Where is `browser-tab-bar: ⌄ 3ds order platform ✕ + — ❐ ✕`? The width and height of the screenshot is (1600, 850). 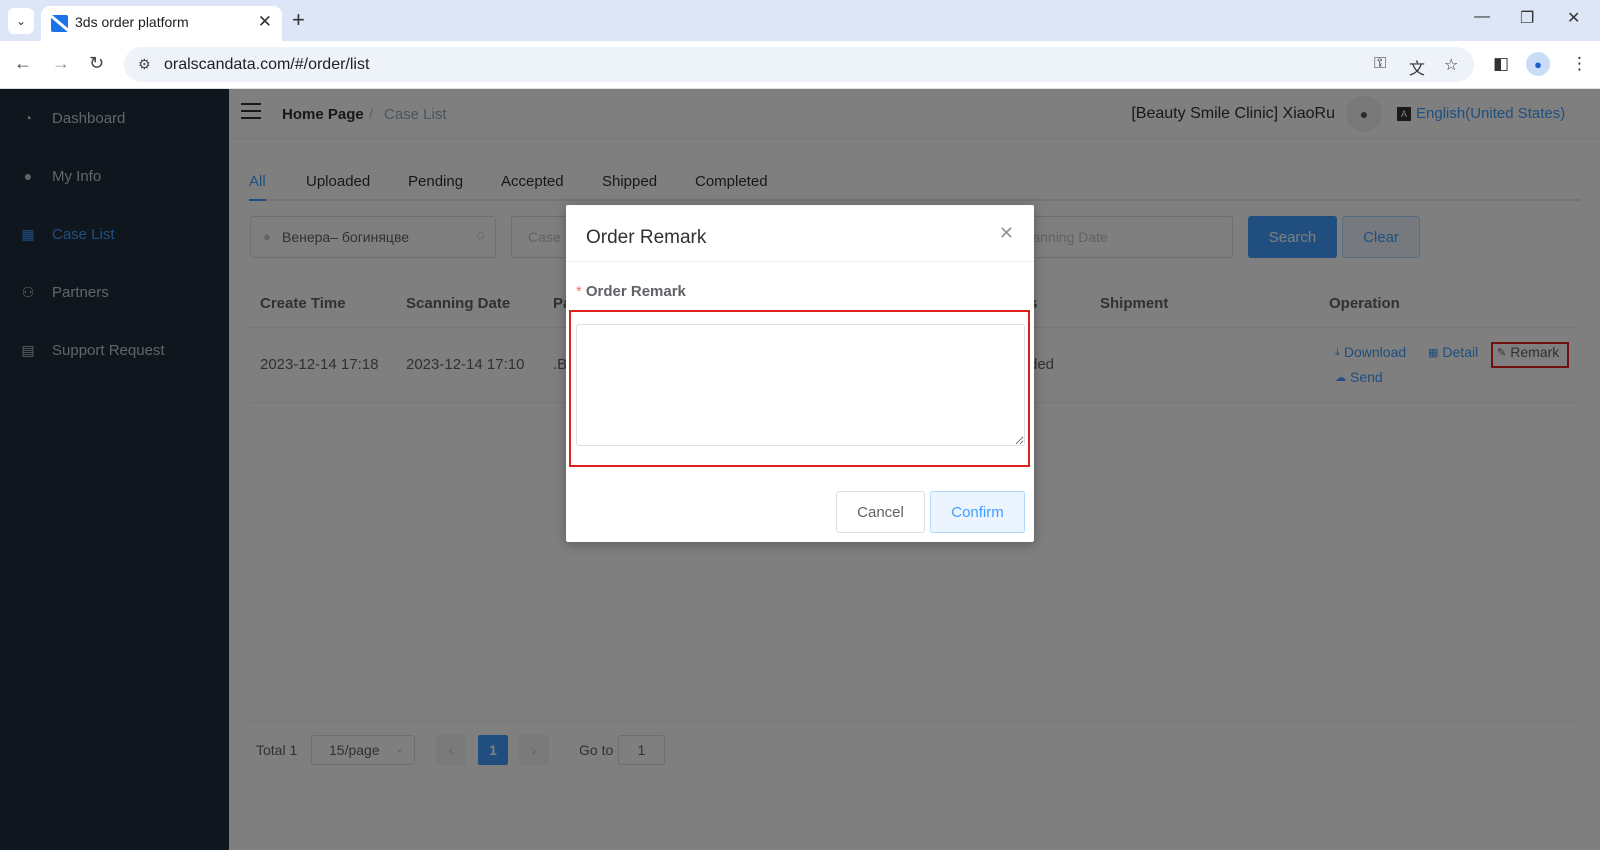
browser-tab-bar: ⌄ 3ds order platform ✕ + — ❐ ✕ is located at coordinates (800, 20).